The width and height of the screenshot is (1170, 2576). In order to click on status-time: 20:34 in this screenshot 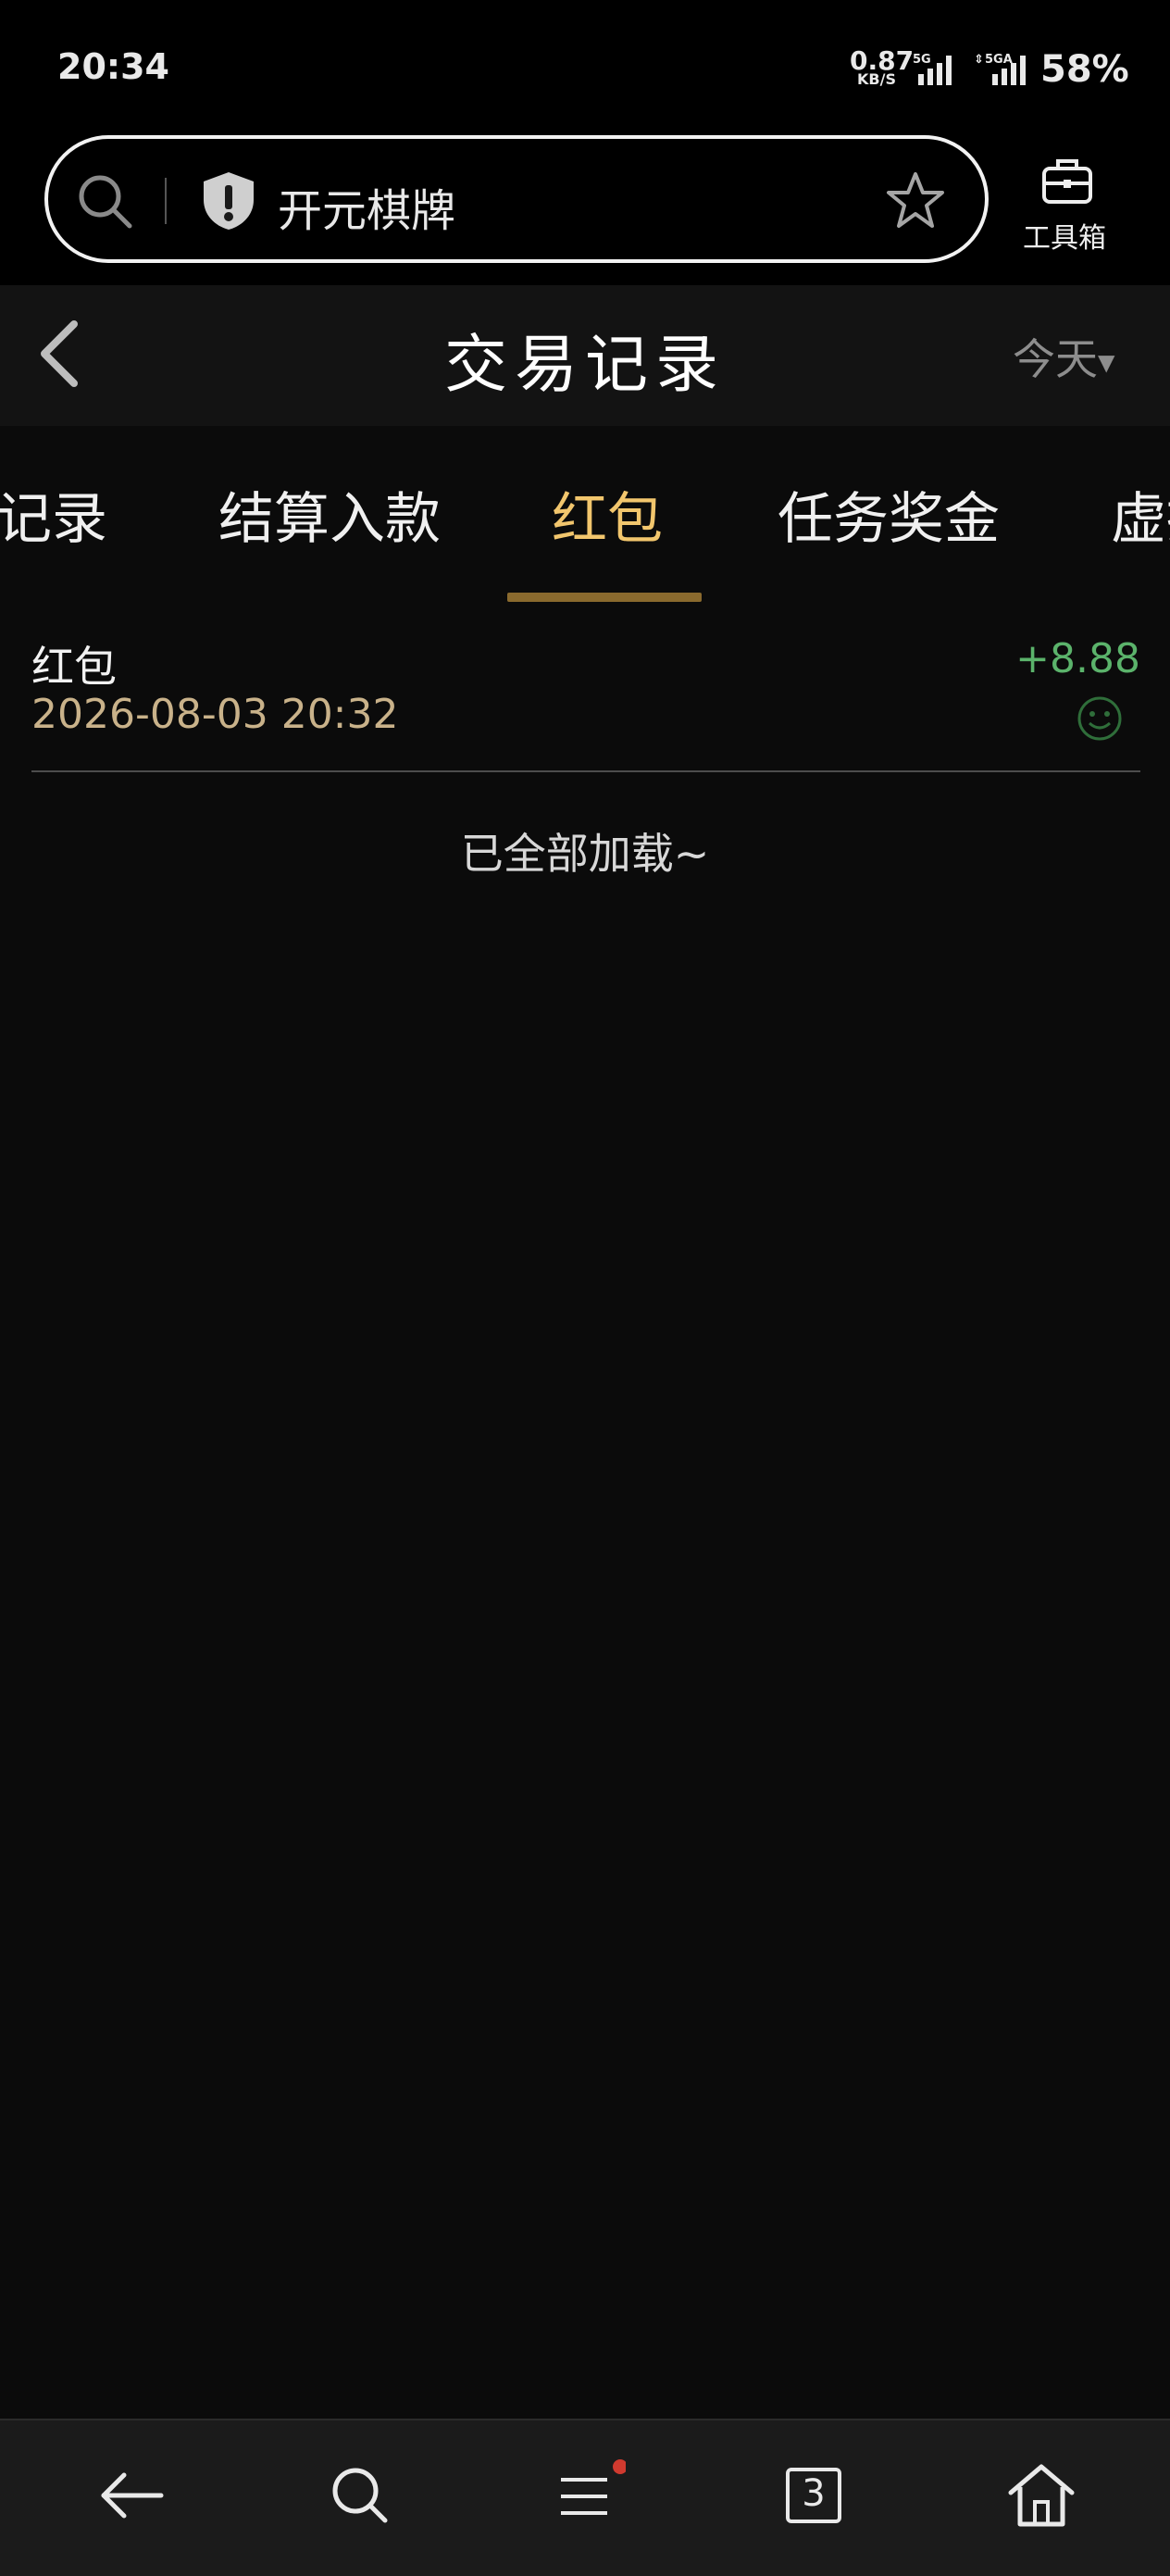, I will do `click(113, 66)`.